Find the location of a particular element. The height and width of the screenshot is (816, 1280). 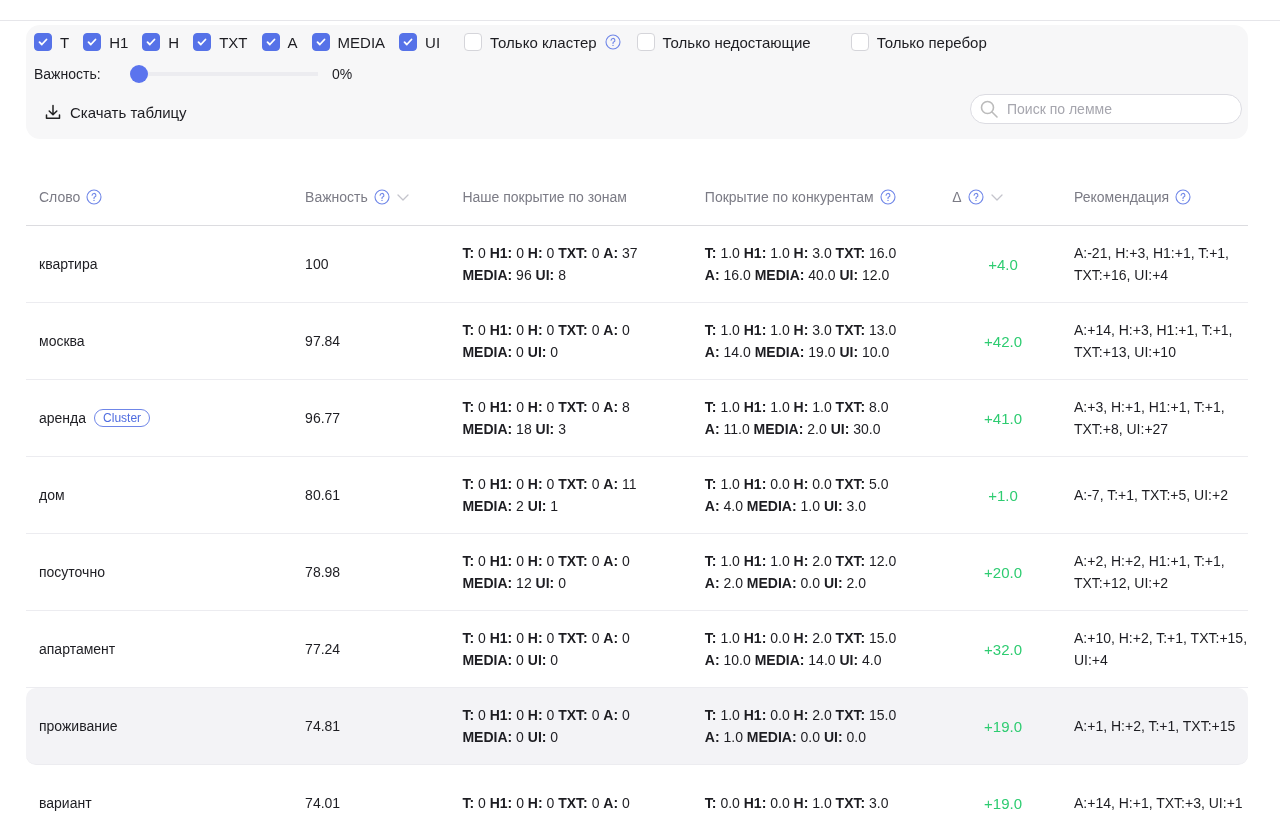

coverage-line: T: 1.0 H1: 0.0 H: 0.0 TXT: 5.0 is located at coordinates (797, 484).